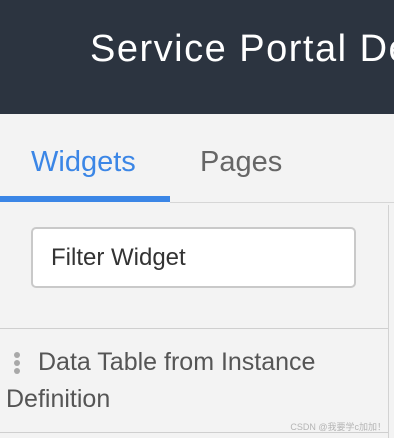 The image size is (394, 438). Describe the element at coordinates (85, 199) in the screenshot. I see `active-tab-indicator` at that location.